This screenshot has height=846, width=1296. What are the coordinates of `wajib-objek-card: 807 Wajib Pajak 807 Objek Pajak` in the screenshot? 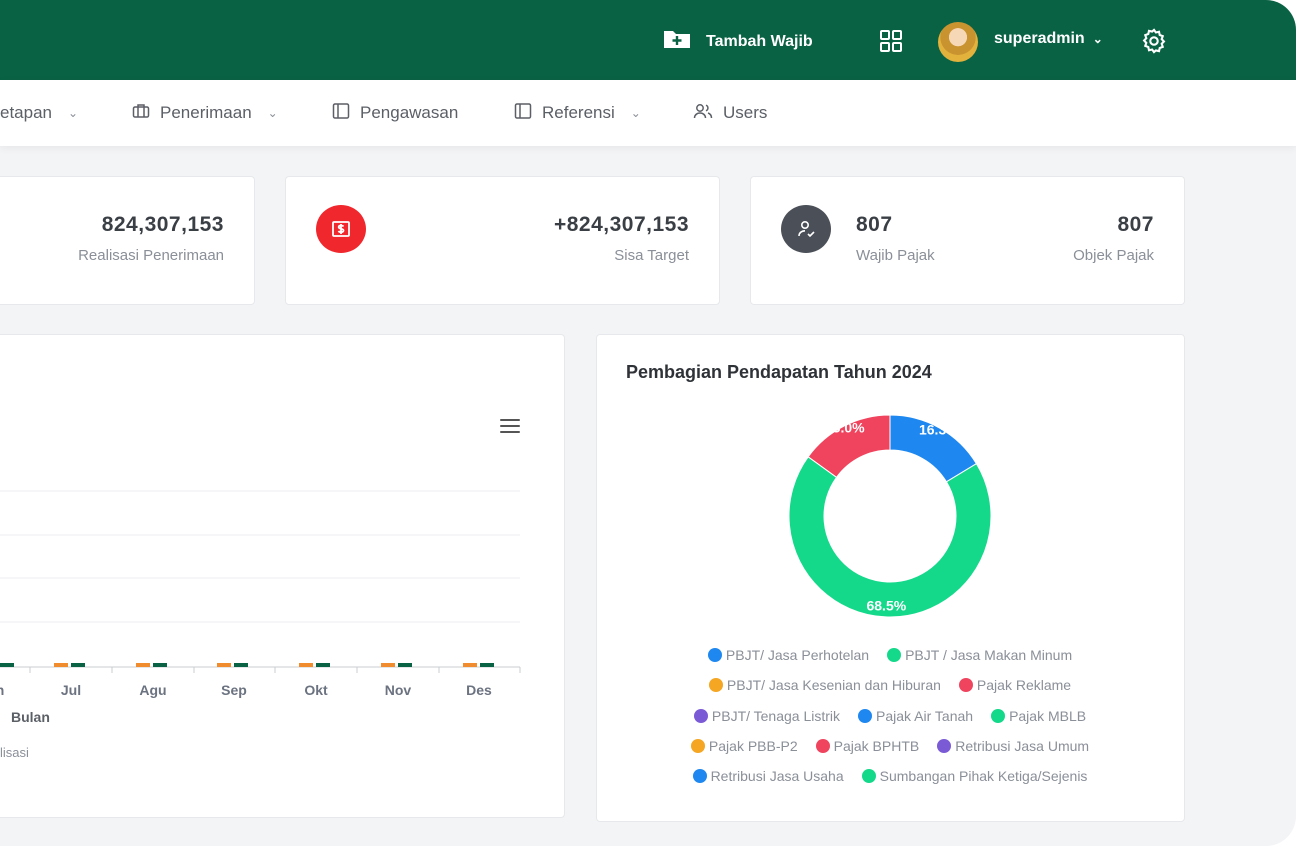 It's located at (967, 240).